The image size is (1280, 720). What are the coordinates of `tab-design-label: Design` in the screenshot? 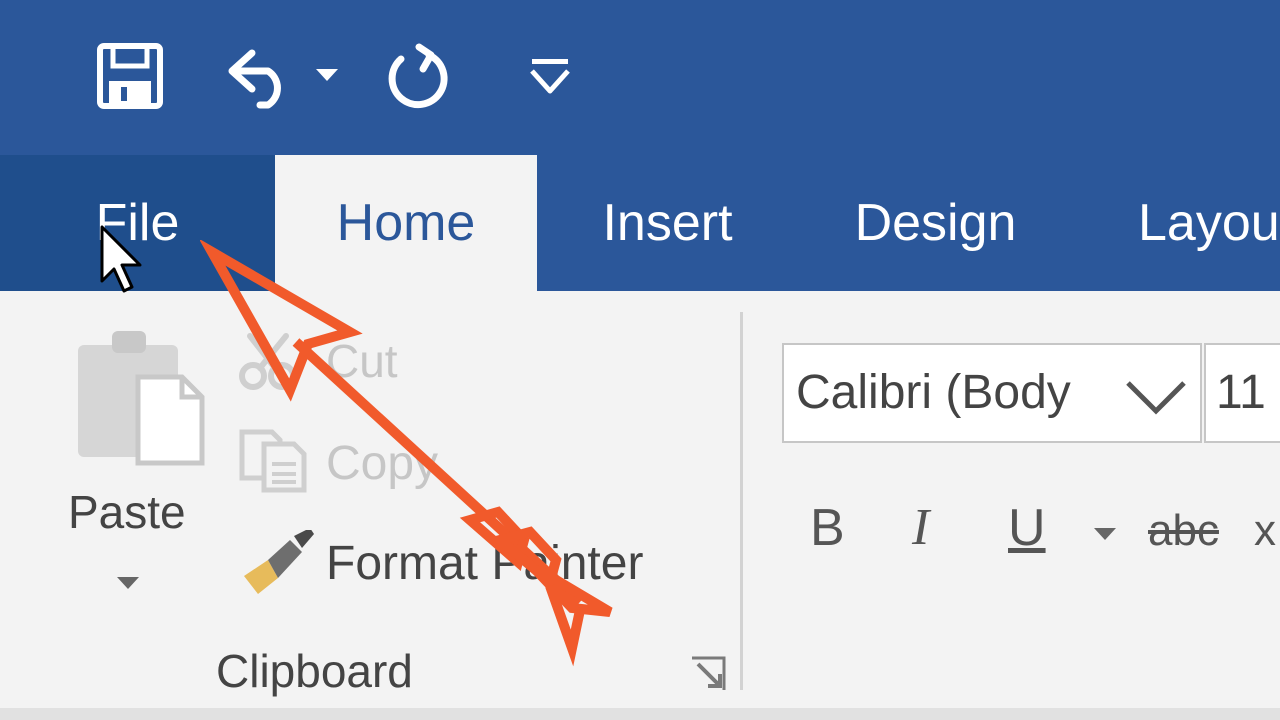 It's located at (935, 223).